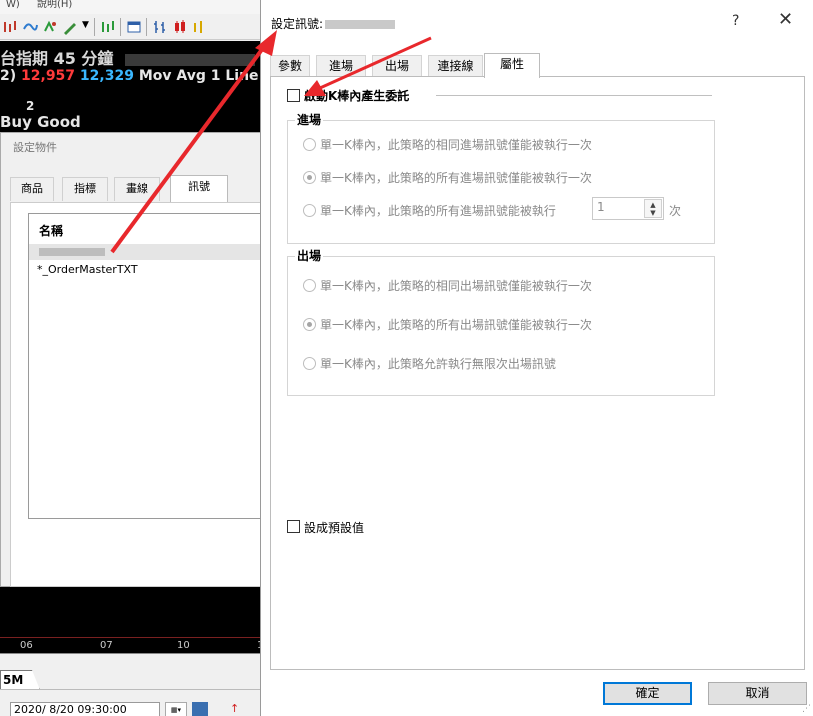 The height and width of the screenshot is (716, 813). I want to click on jump-icon: ↑, so click(234, 708).